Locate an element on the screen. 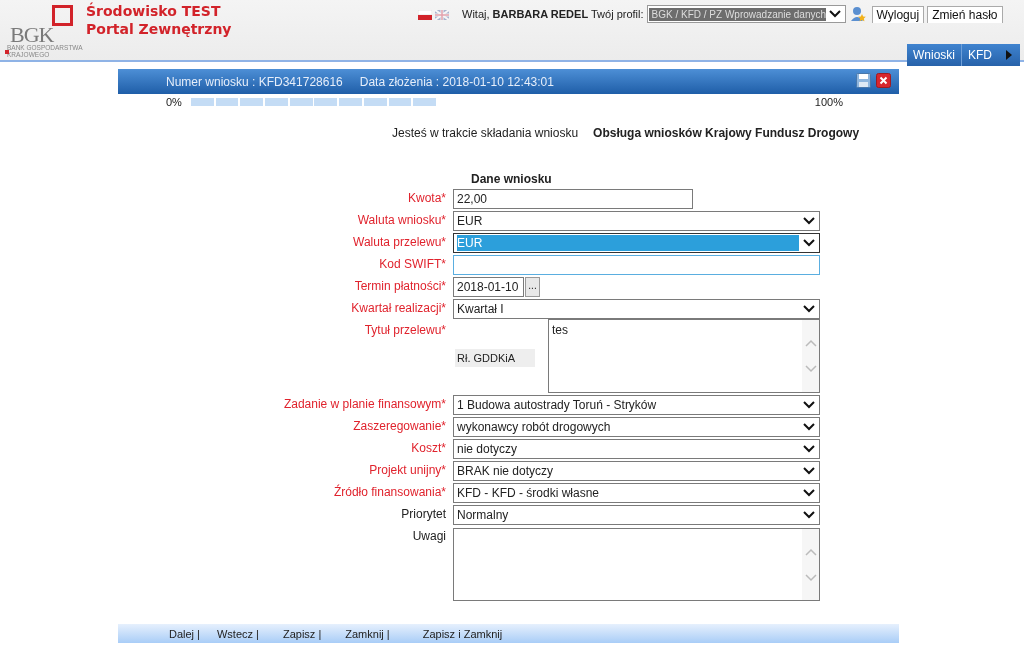  status-text: Jesteś w trakcie składania wniosku is located at coordinates (485, 133).